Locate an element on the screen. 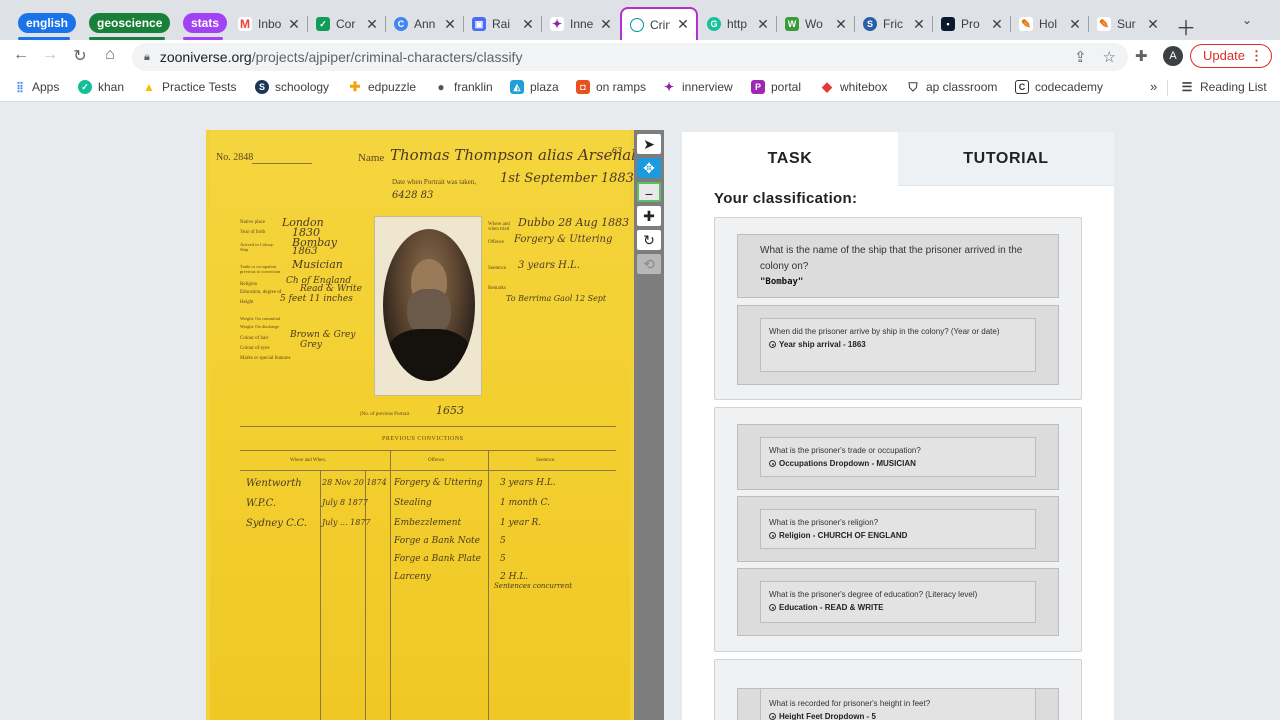  bookmark-ap-classroom: ⛉ ap classroom is located at coordinates (951, 87).